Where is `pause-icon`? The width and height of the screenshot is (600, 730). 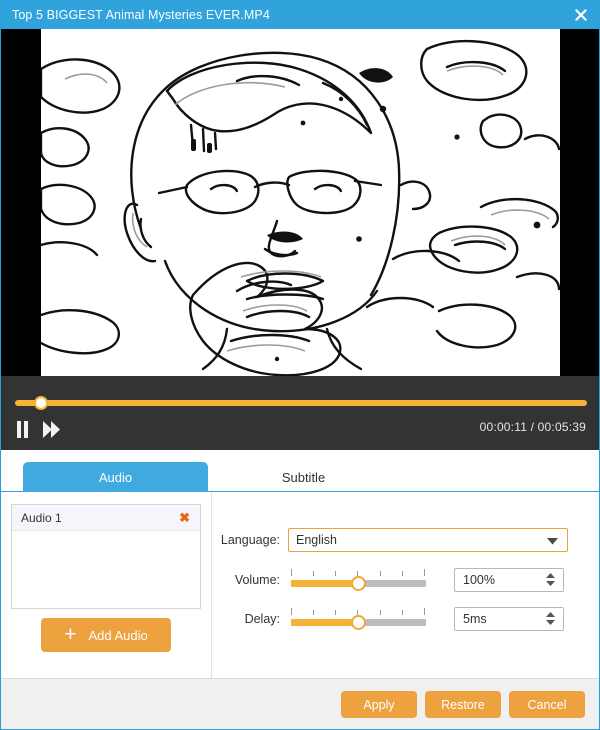 pause-icon is located at coordinates (22, 429).